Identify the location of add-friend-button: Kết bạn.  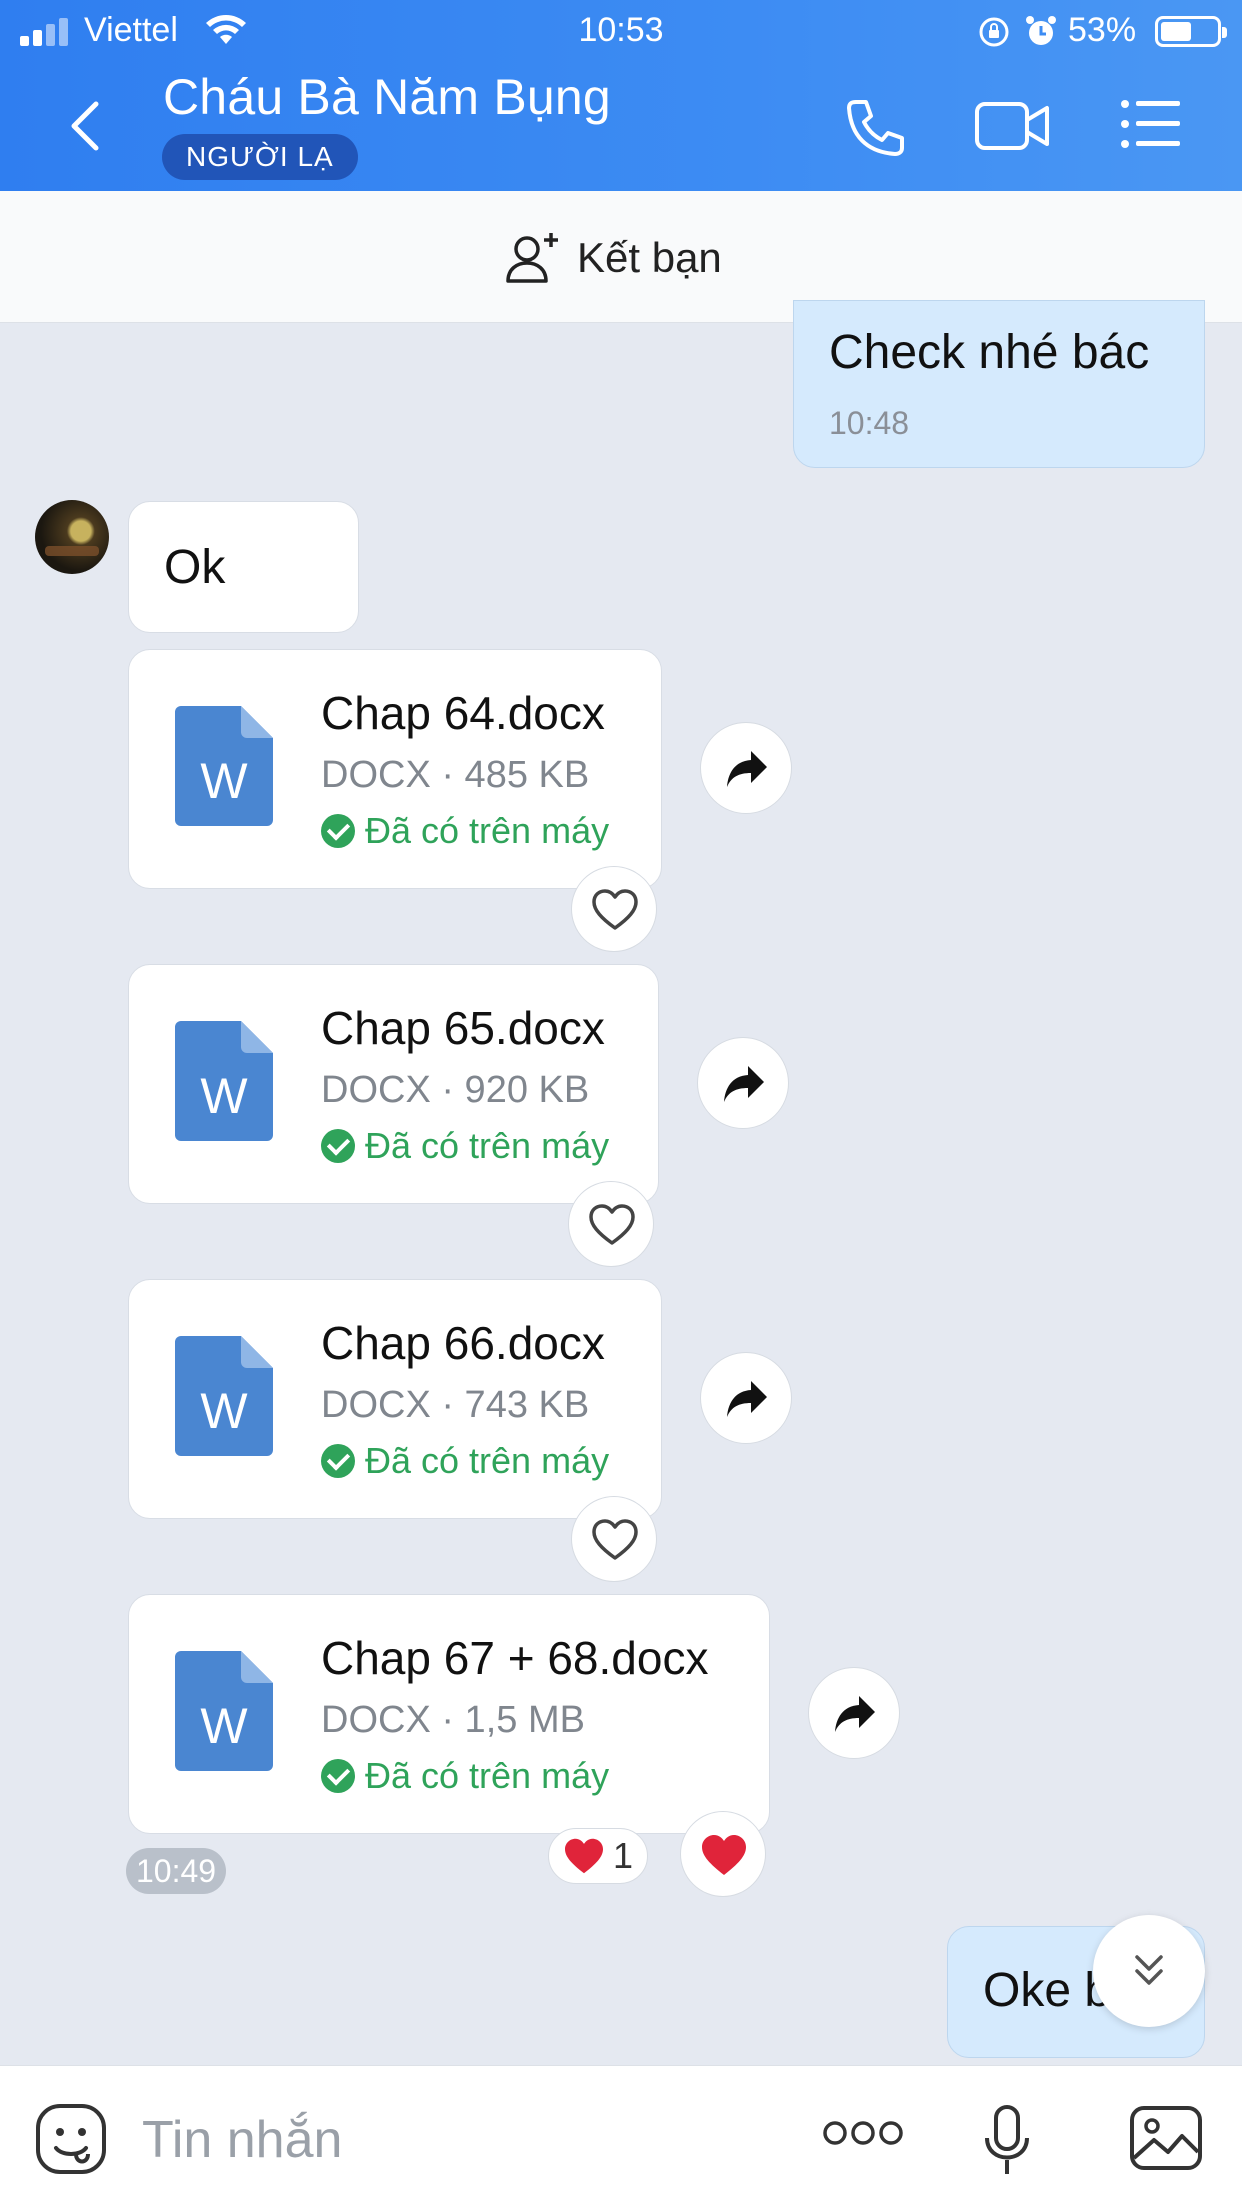
(613, 258).